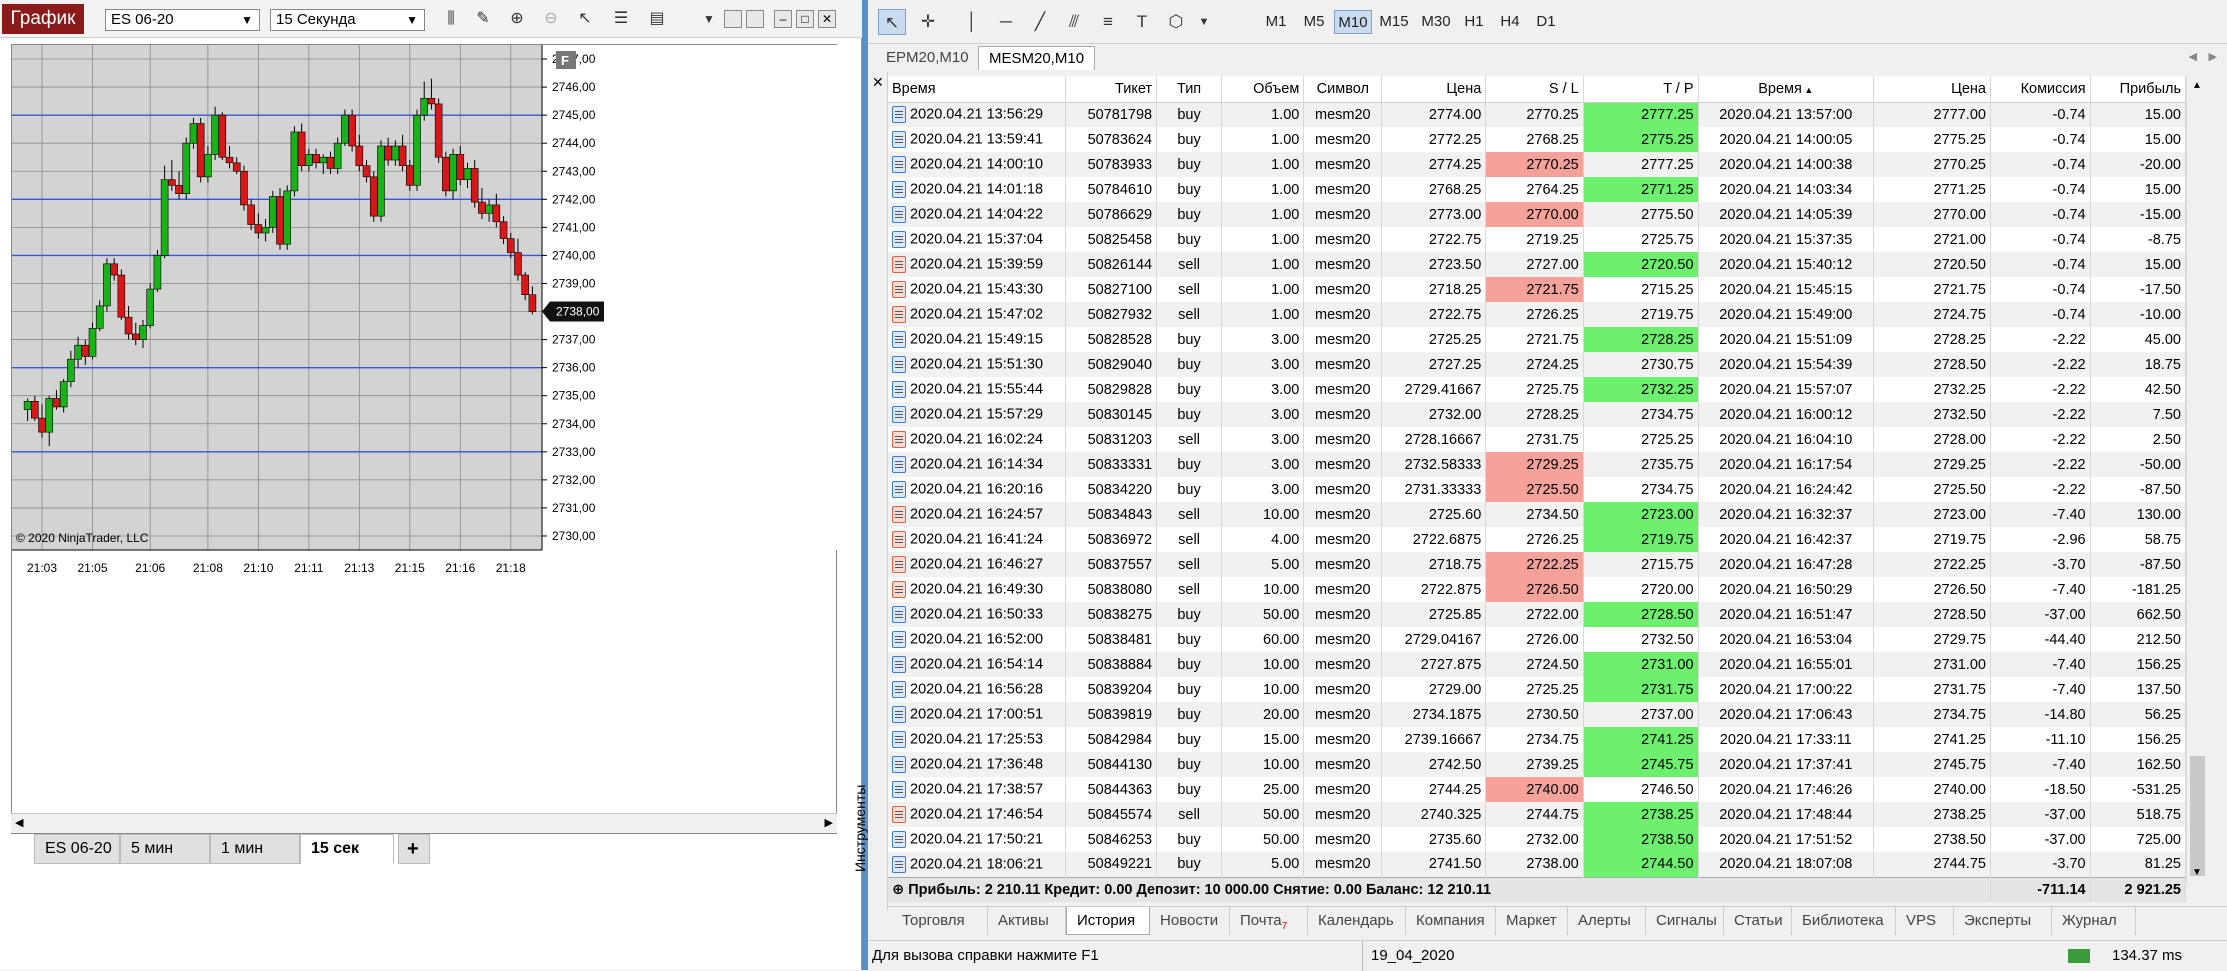 Image resolution: width=2227 pixels, height=971 pixels. Describe the element at coordinates (827, 19) in the screenshot. I see `close-icon: ✕` at that location.